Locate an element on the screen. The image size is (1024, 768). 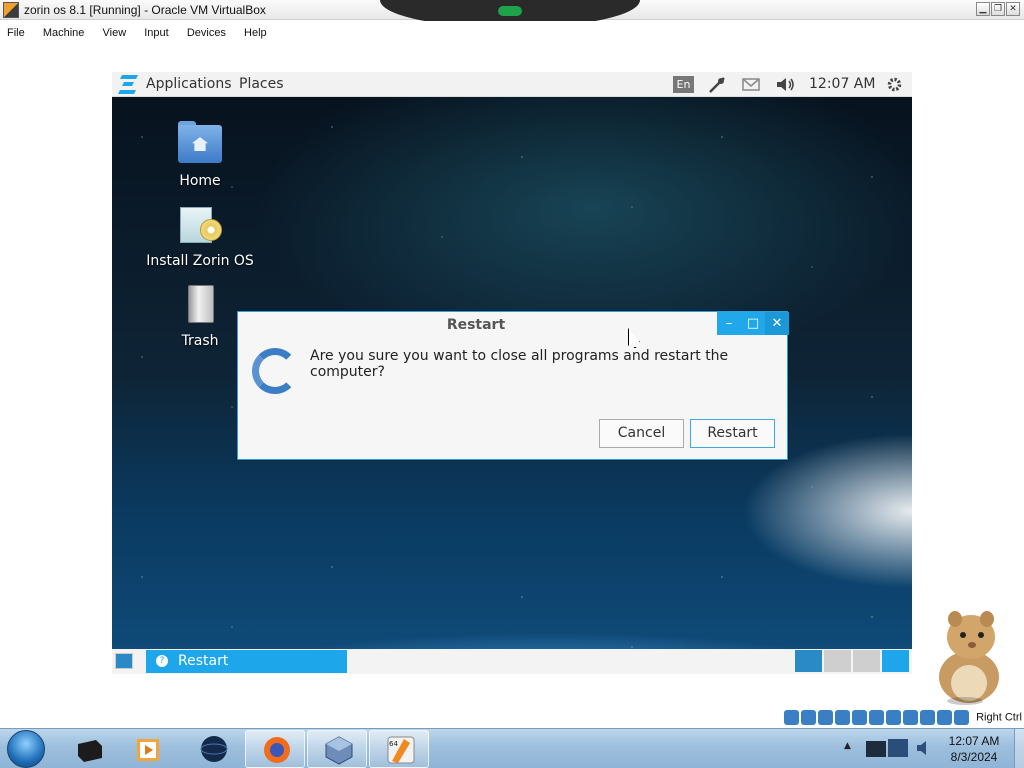
dialog-title: Restart is located at coordinates (476, 325).